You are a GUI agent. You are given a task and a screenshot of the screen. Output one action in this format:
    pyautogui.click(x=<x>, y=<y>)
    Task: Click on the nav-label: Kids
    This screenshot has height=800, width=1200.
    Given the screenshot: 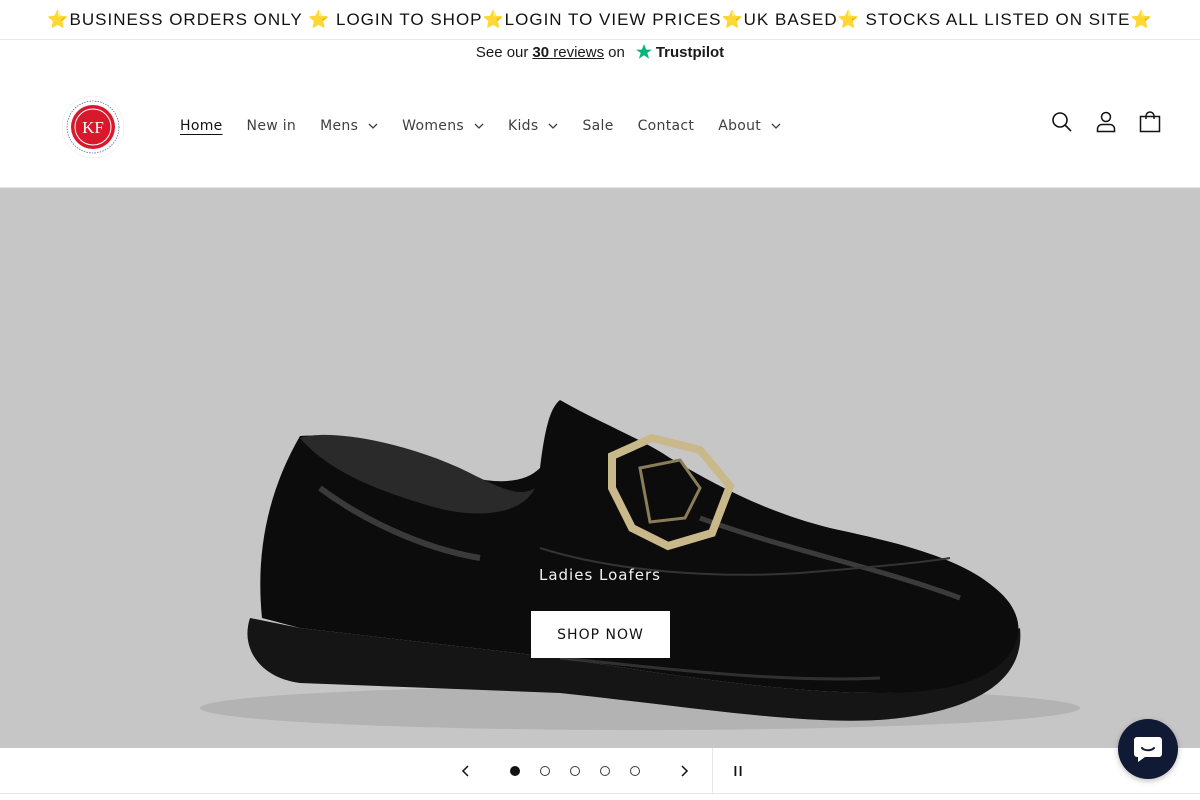 What is the action you would take?
    pyautogui.click(x=523, y=126)
    